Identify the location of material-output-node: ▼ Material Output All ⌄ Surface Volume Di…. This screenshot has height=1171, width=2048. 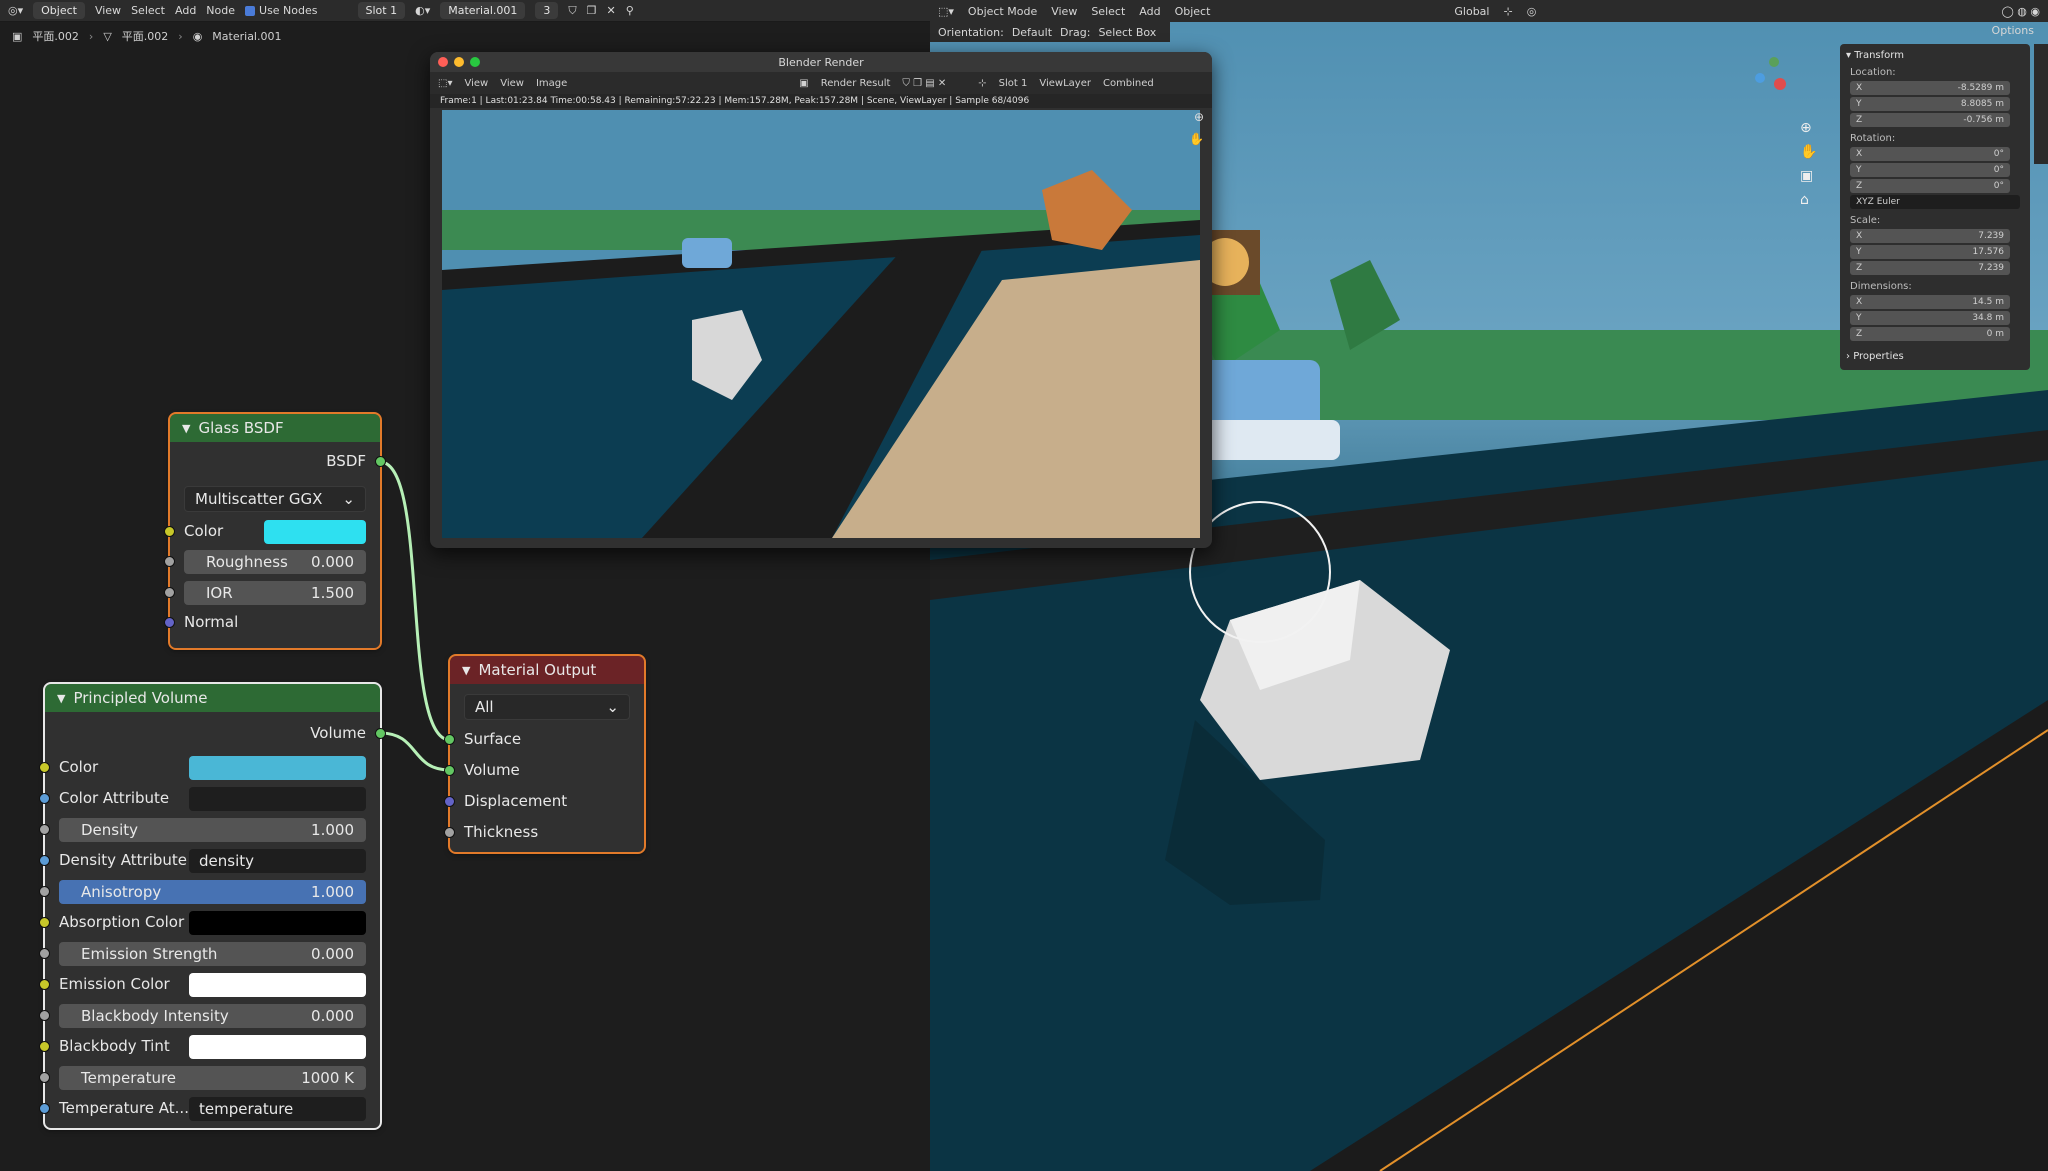
(545, 754).